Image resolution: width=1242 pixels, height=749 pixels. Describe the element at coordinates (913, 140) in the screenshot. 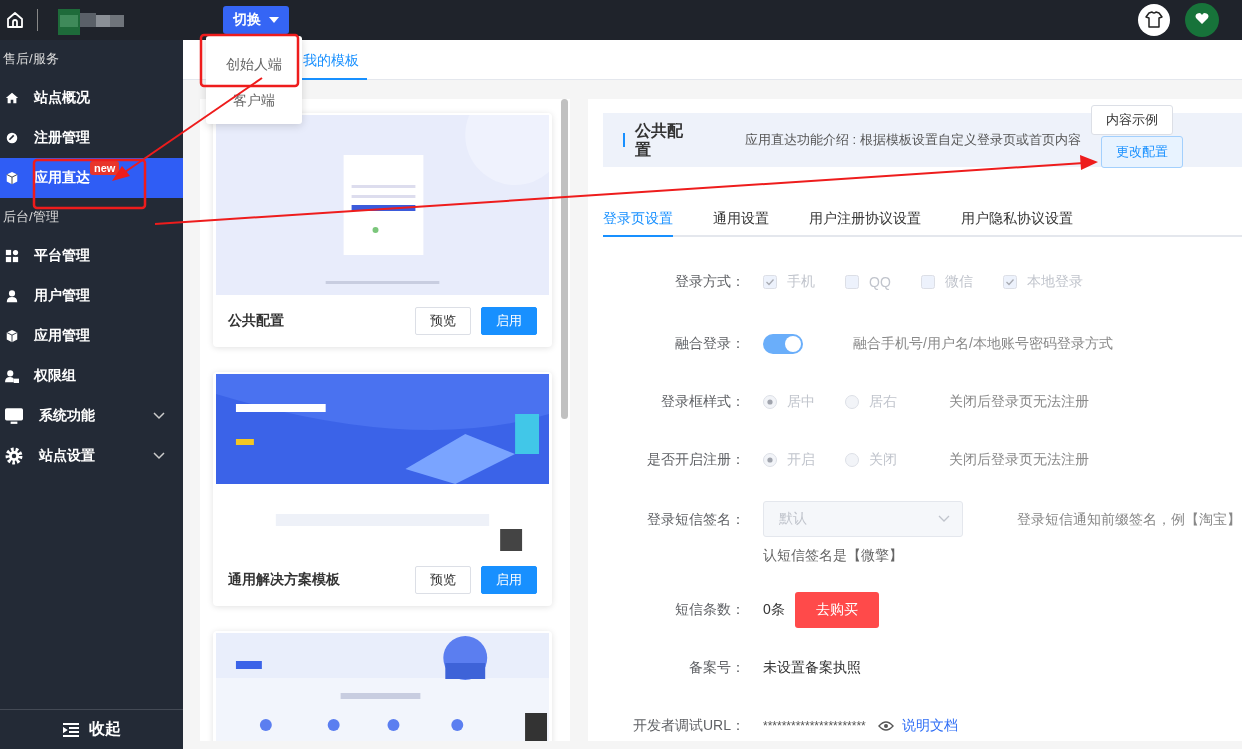

I see `intro-text: 应用直达功能介绍 : 根据模板设置自定义登录页或首页内容` at that location.